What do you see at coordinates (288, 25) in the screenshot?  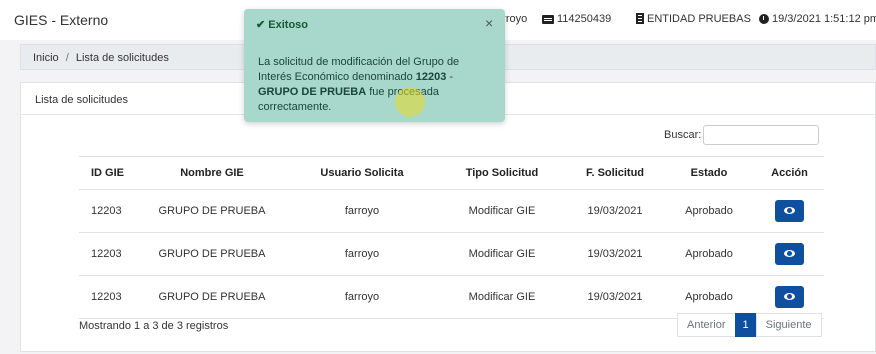 I see `toast-title-text: Exitoso` at bounding box center [288, 25].